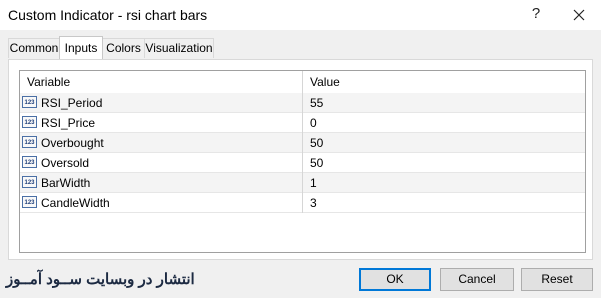 The width and height of the screenshot is (601, 298). I want to click on variable-name: RSI_Period, so click(72, 103).